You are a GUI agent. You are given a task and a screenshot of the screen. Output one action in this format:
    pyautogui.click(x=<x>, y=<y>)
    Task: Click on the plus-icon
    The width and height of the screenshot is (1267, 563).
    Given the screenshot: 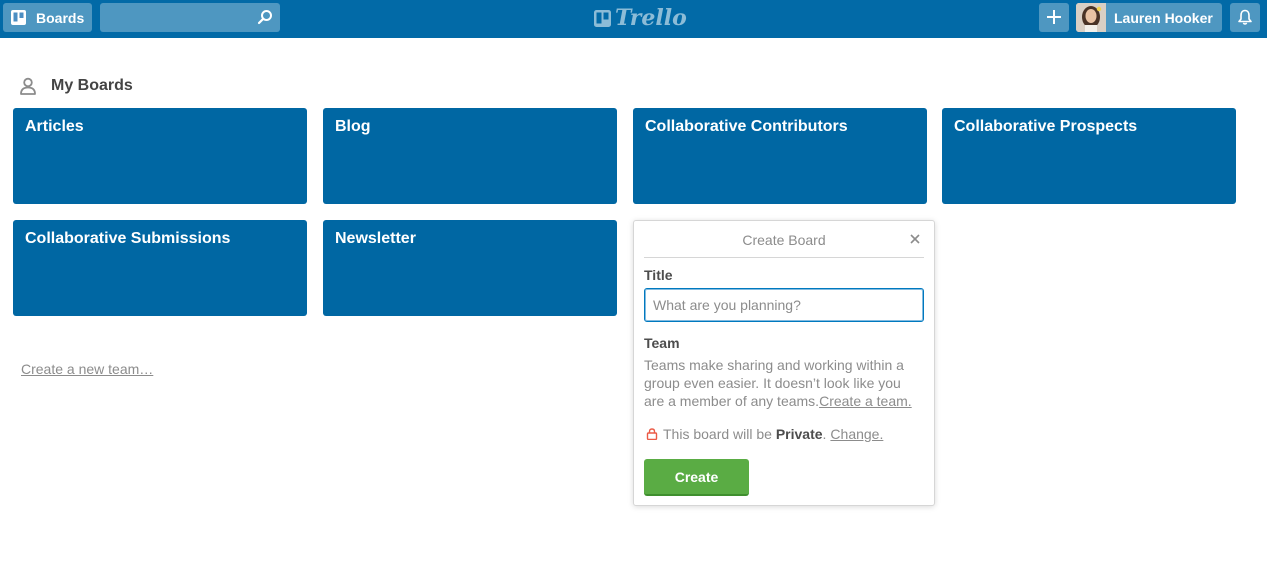 What is the action you would take?
    pyautogui.click(x=1054, y=17)
    